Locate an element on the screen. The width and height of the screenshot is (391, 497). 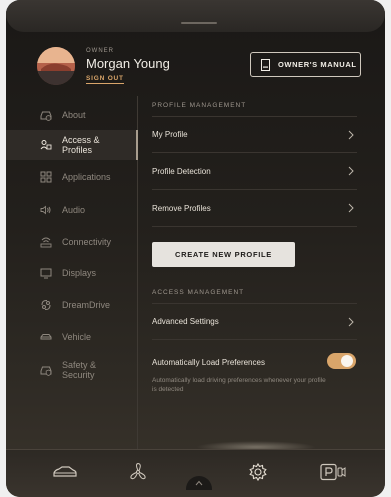
sidebar-item-access-profiles: Access & Profiles is located at coordinates (72, 145).